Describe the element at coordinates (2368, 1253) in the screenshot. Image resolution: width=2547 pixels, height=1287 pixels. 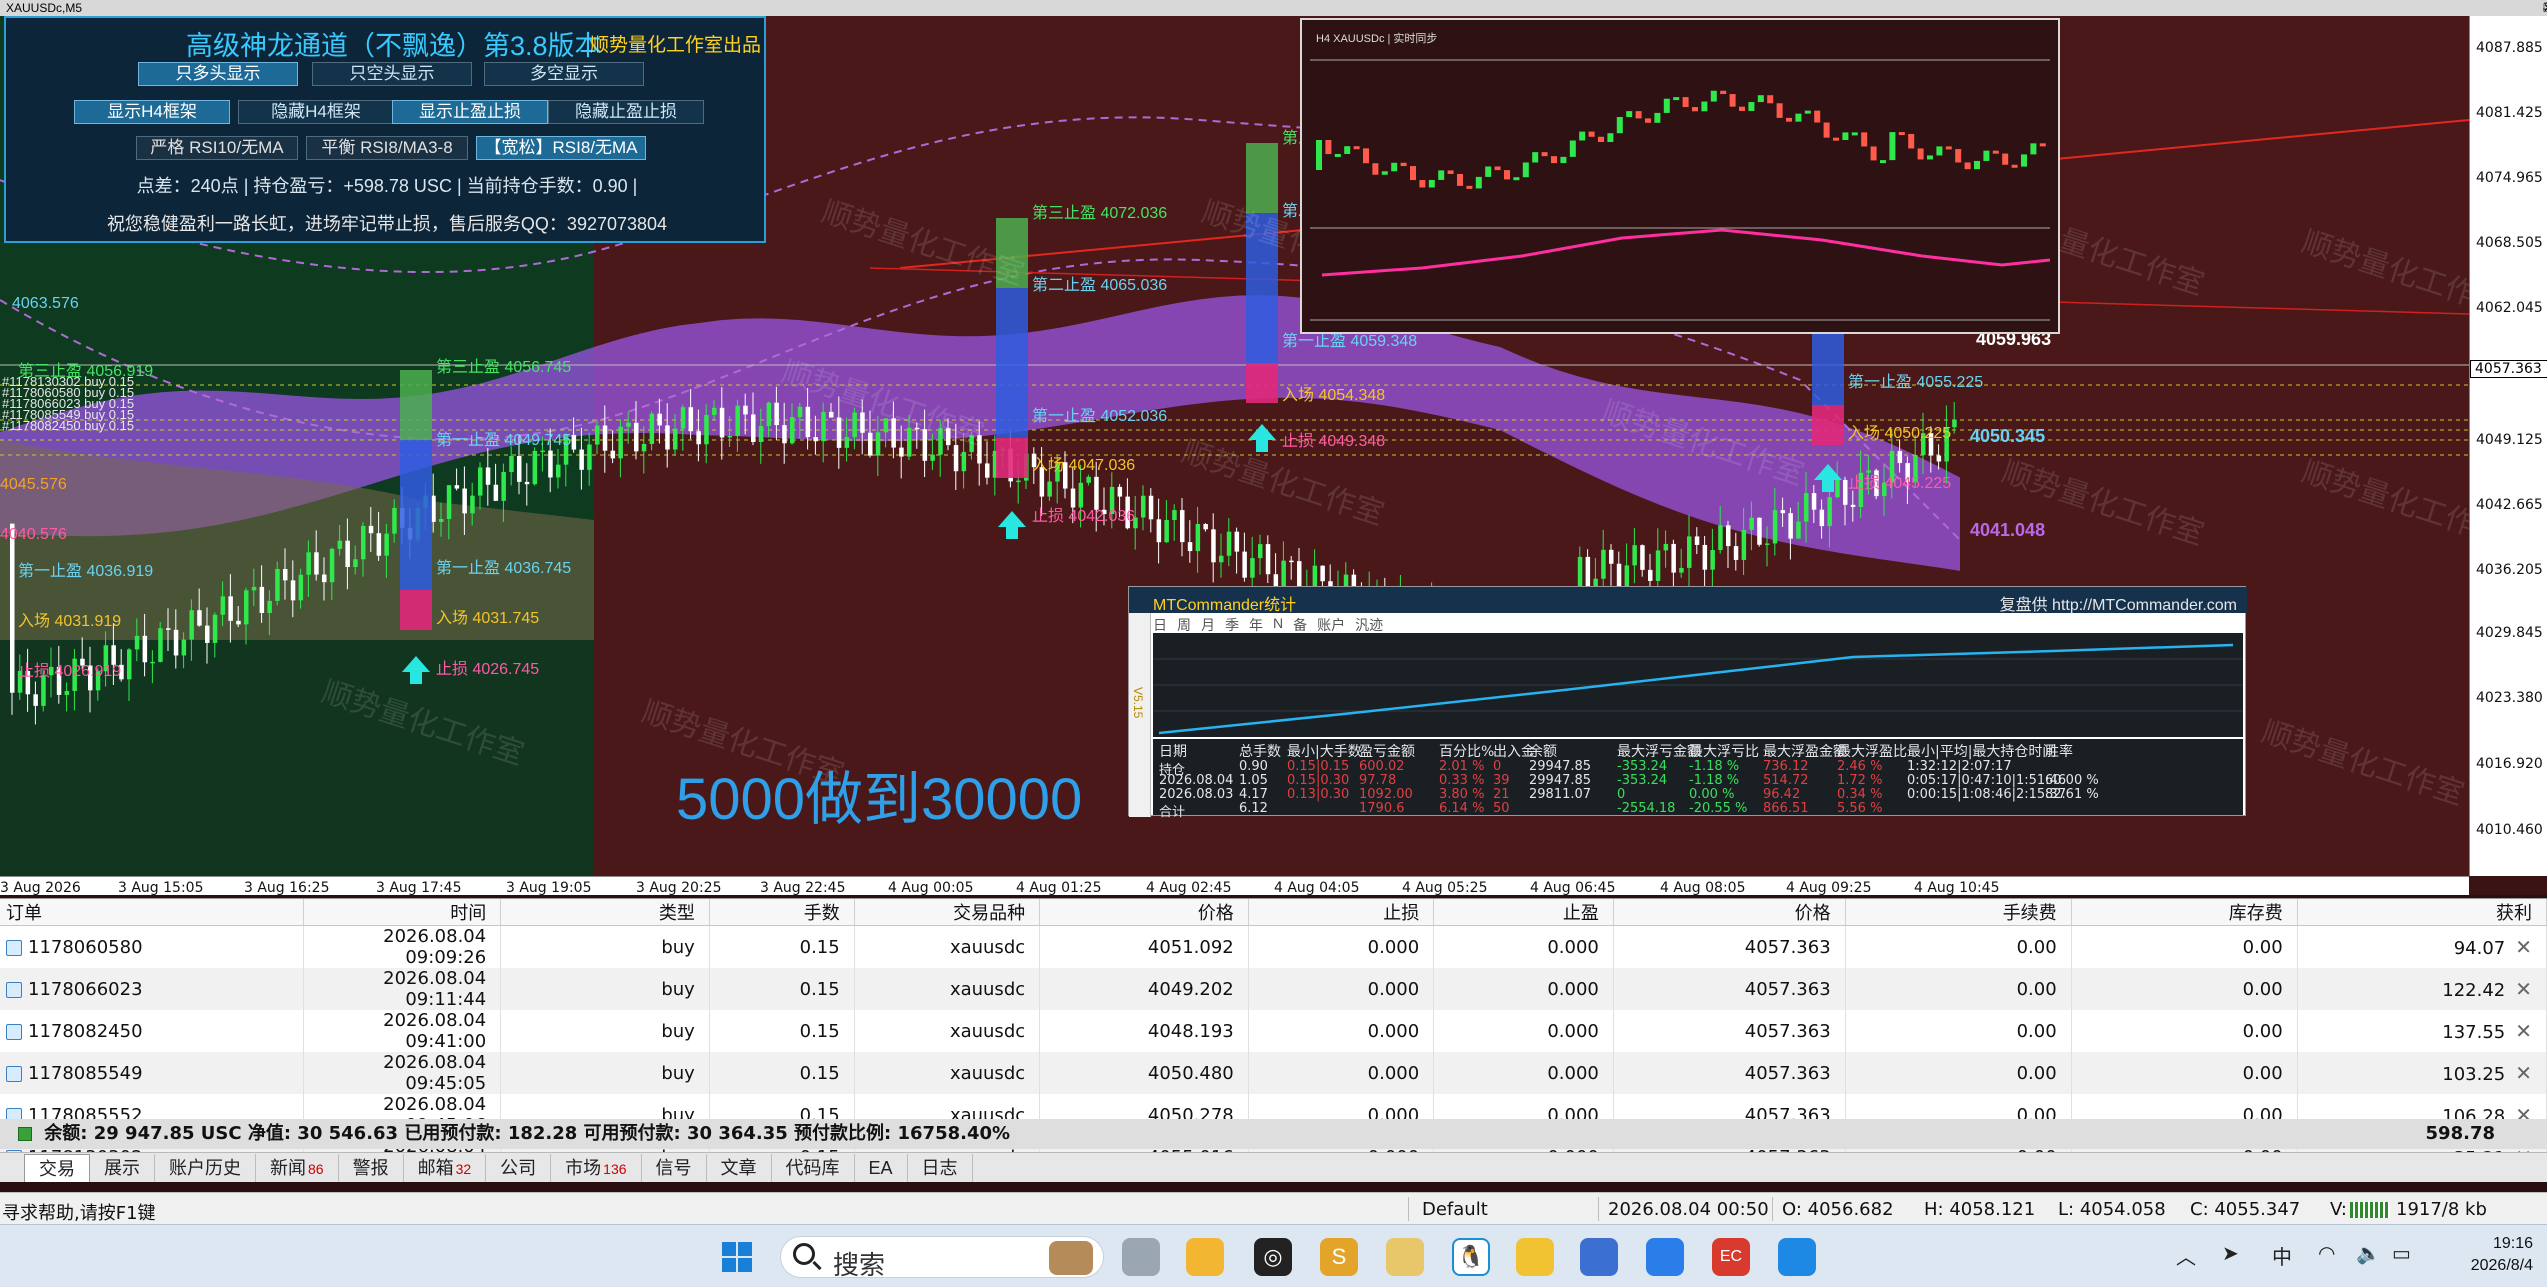
I see `volume-icon: 🔈` at that location.